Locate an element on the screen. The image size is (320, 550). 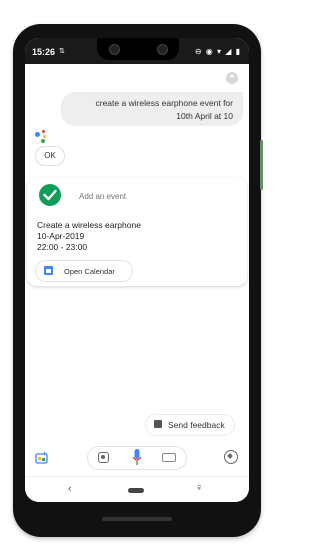
explore-compass-icon is located at coordinates (231, 457).